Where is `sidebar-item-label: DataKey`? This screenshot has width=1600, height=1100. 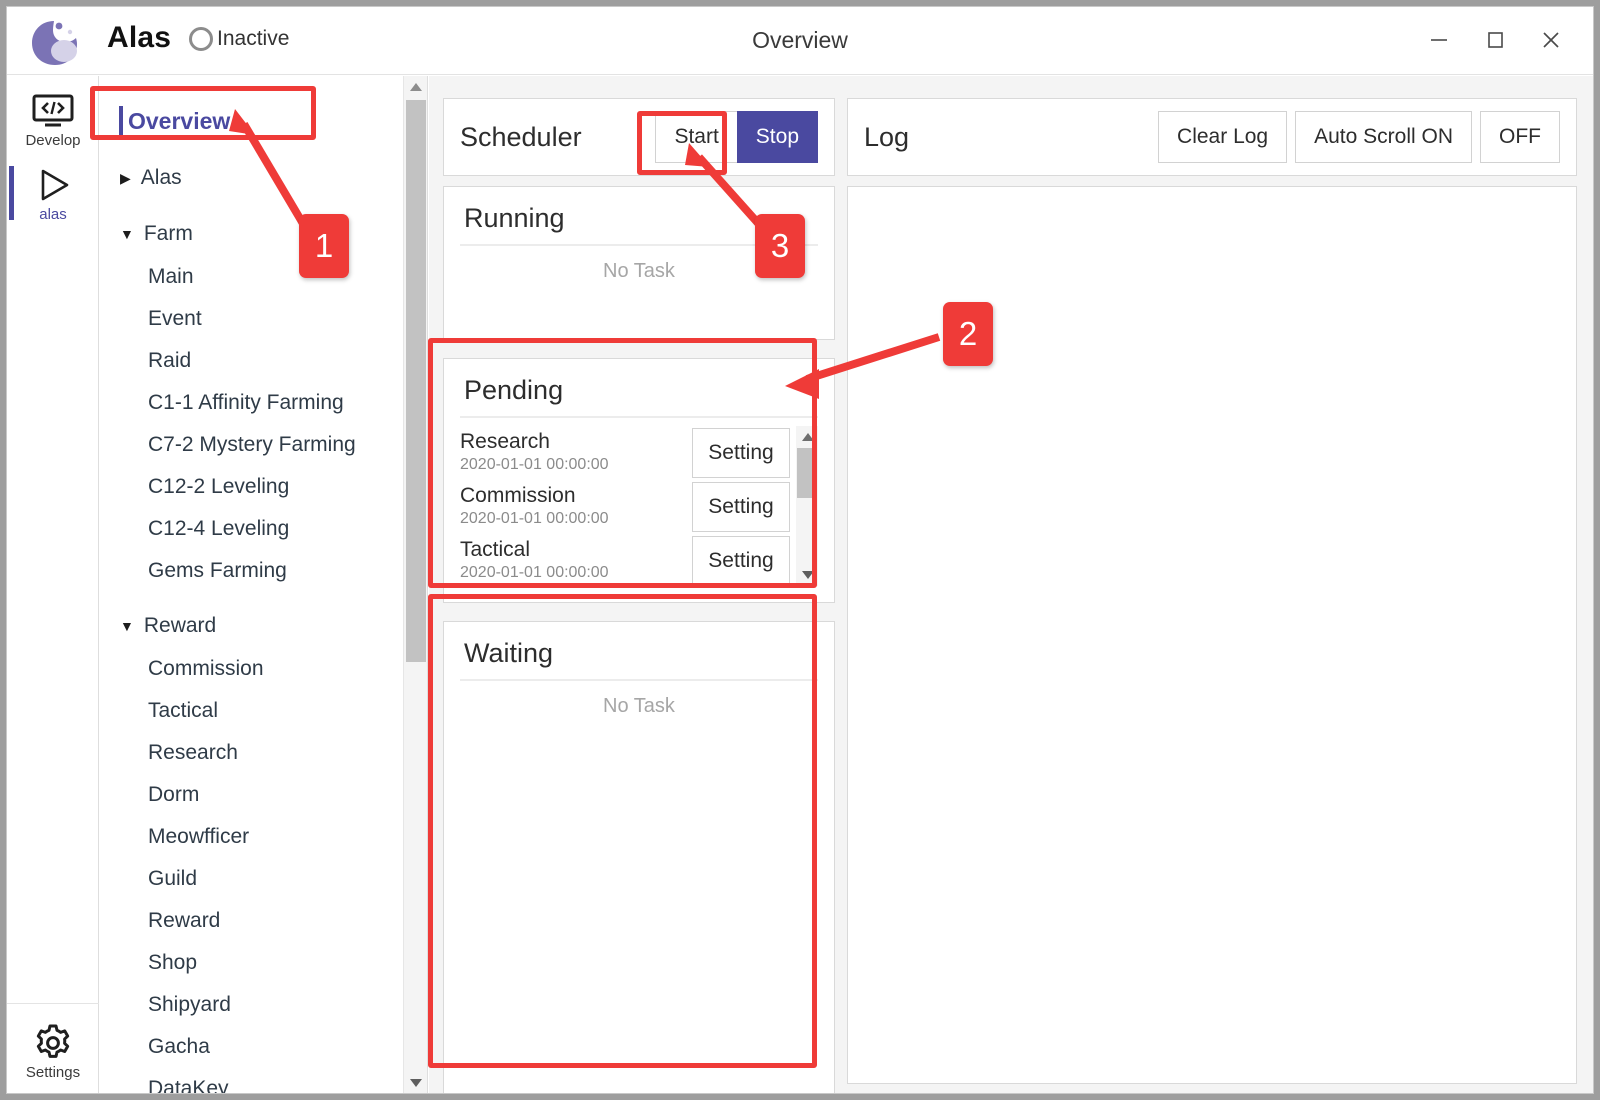 sidebar-item-label: DataKey is located at coordinates (188, 1085).